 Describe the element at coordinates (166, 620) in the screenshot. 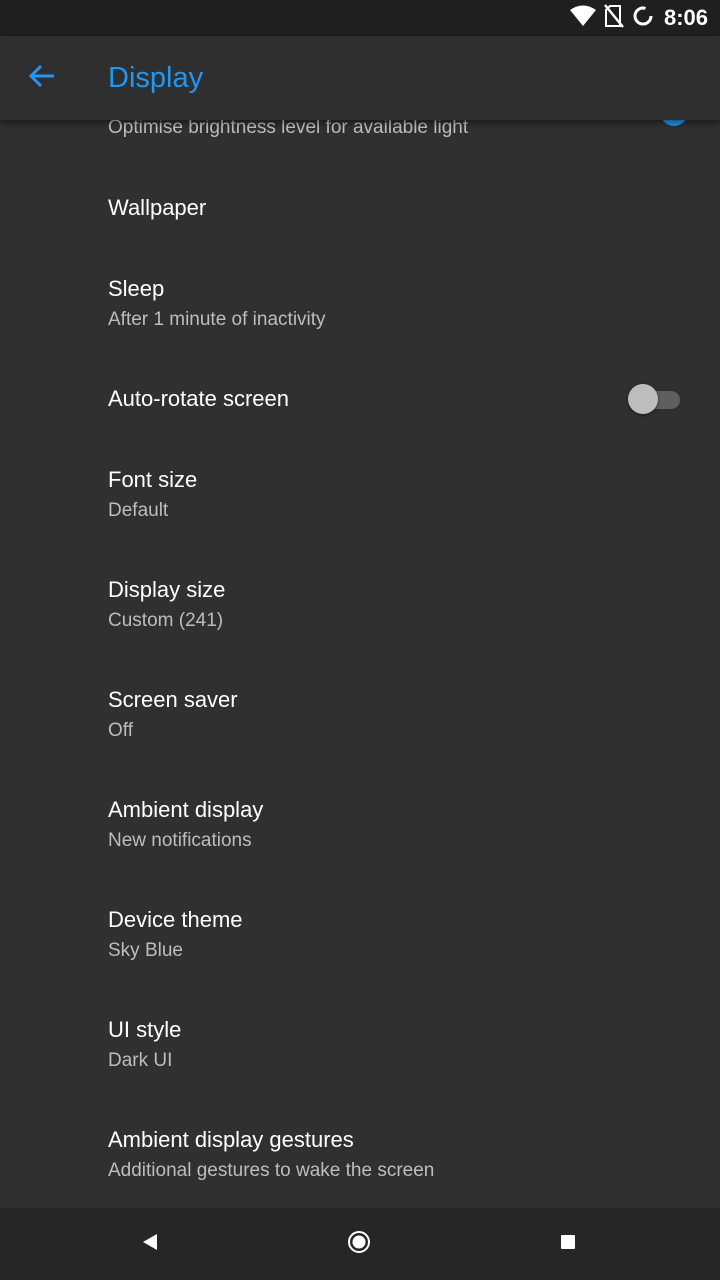

I see `setting-summary: Custom (241)` at that location.